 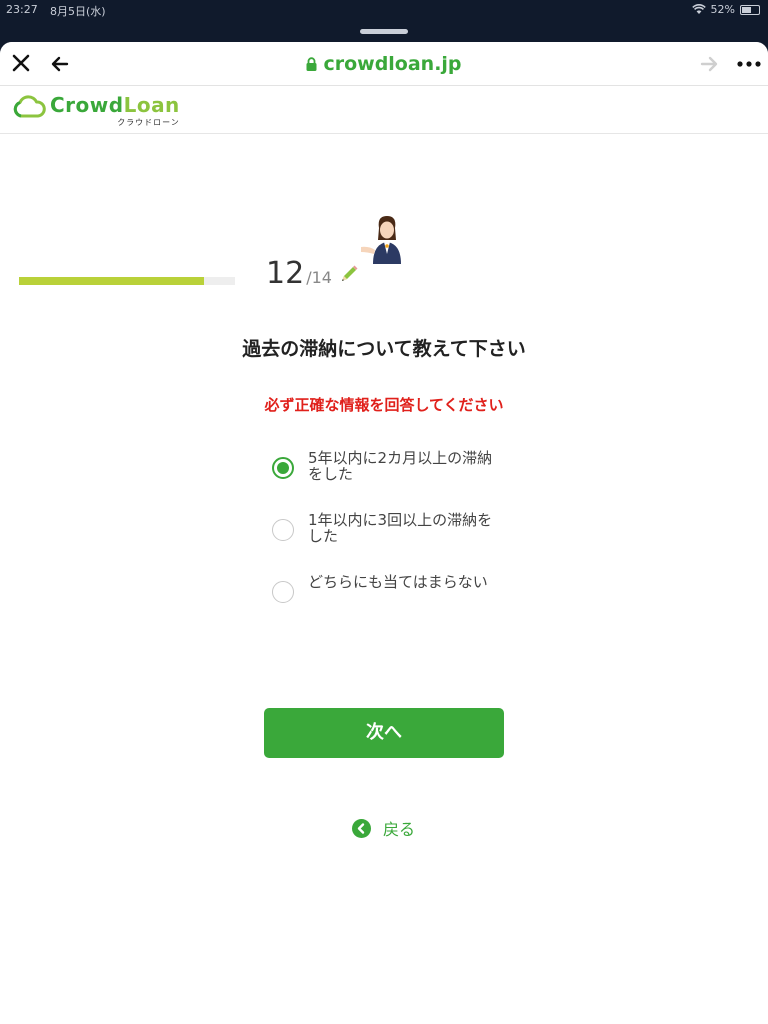 What do you see at coordinates (78, 11) in the screenshot?
I see `status-date: 8月5日(水)` at bounding box center [78, 11].